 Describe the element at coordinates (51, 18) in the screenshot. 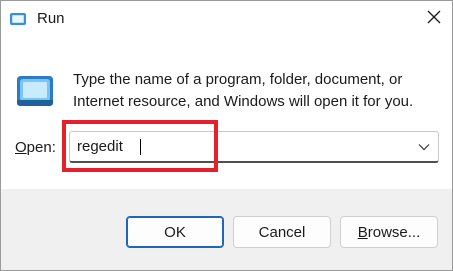

I see `window-title: Run` at that location.